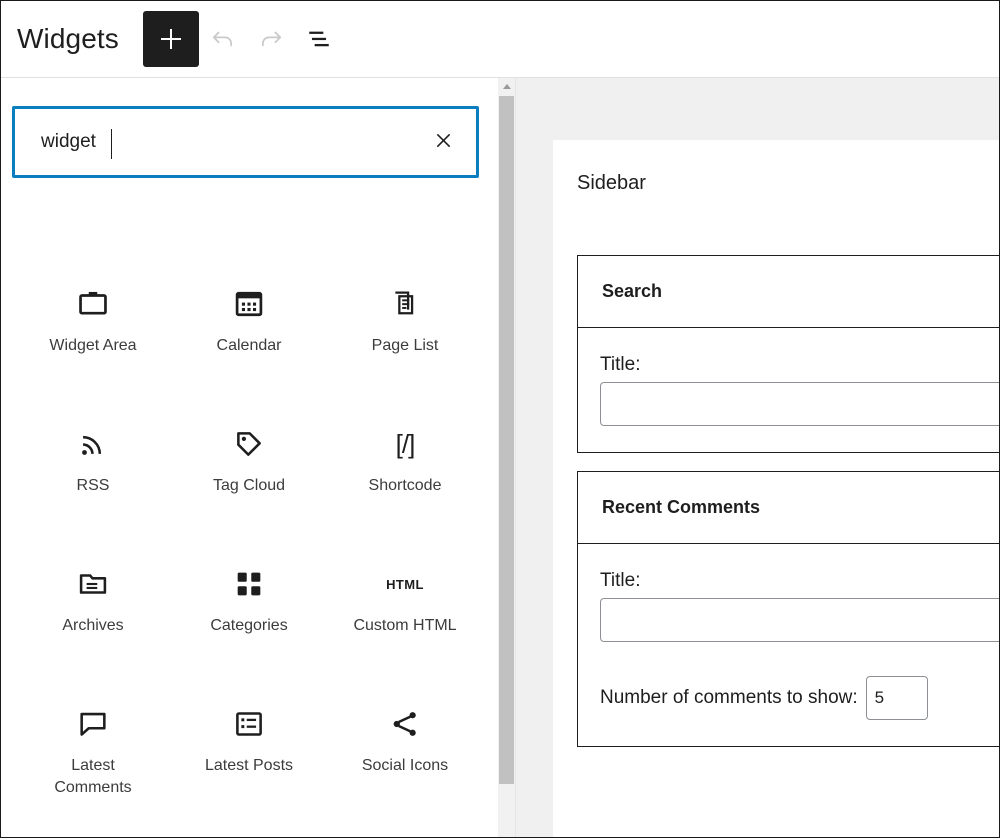 Image resolution: width=1000 pixels, height=838 pixels. I want to click on add-block-button, so click(170, 39).